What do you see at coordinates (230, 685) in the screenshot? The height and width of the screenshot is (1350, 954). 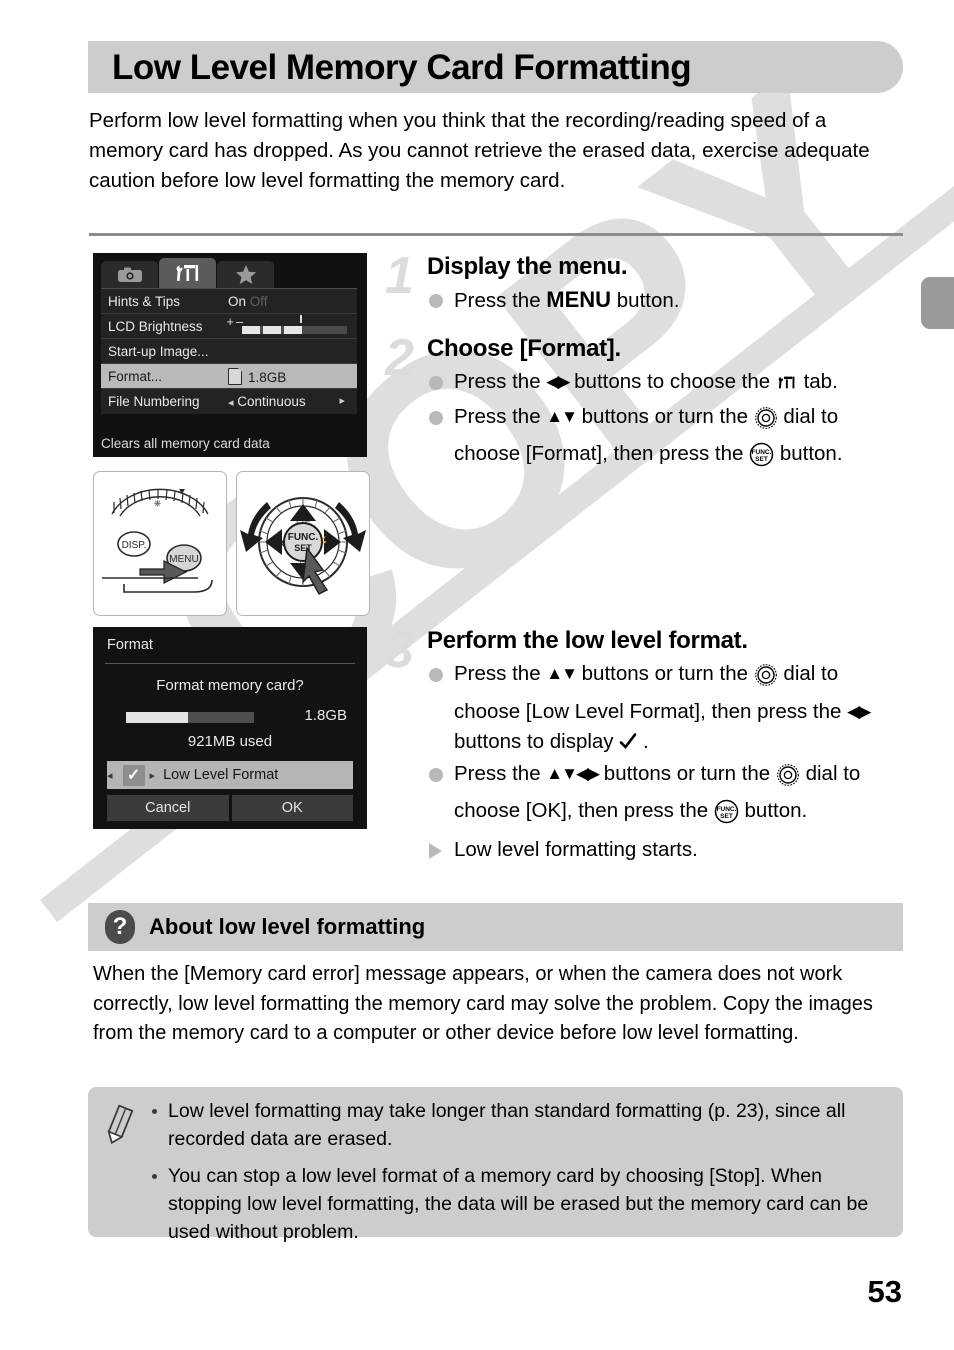 I see `format-dialog-question: Format memory card?` at bounding box center [230, 685].